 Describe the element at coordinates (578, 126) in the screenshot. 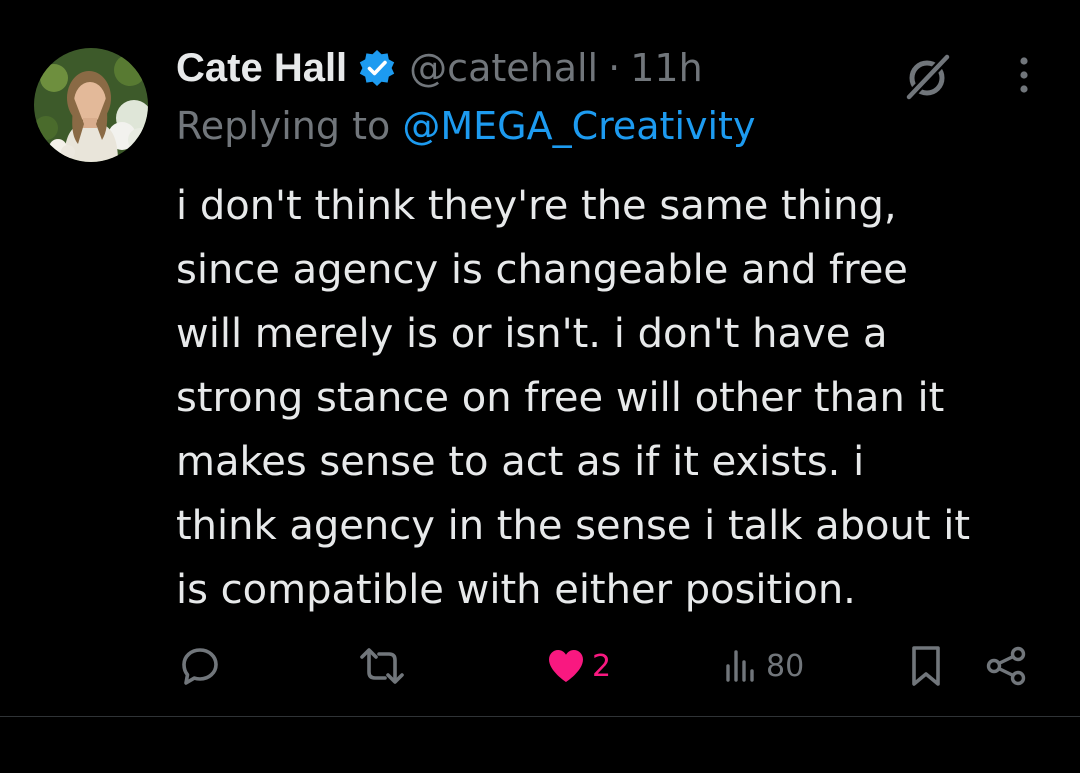

I see `replying-to-mention: @MEGA_Creativity` at that location.